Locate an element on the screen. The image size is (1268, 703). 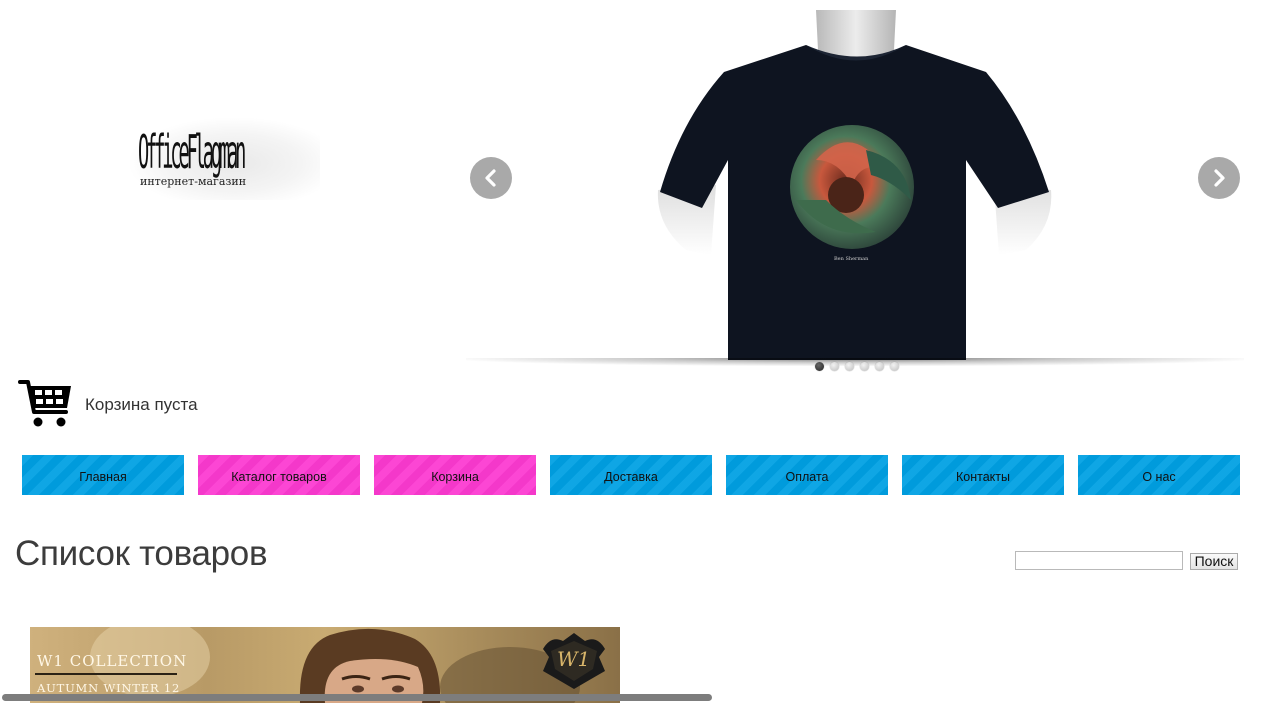
menu-item-contacts: Контакты is located at coordinates (983, 475).